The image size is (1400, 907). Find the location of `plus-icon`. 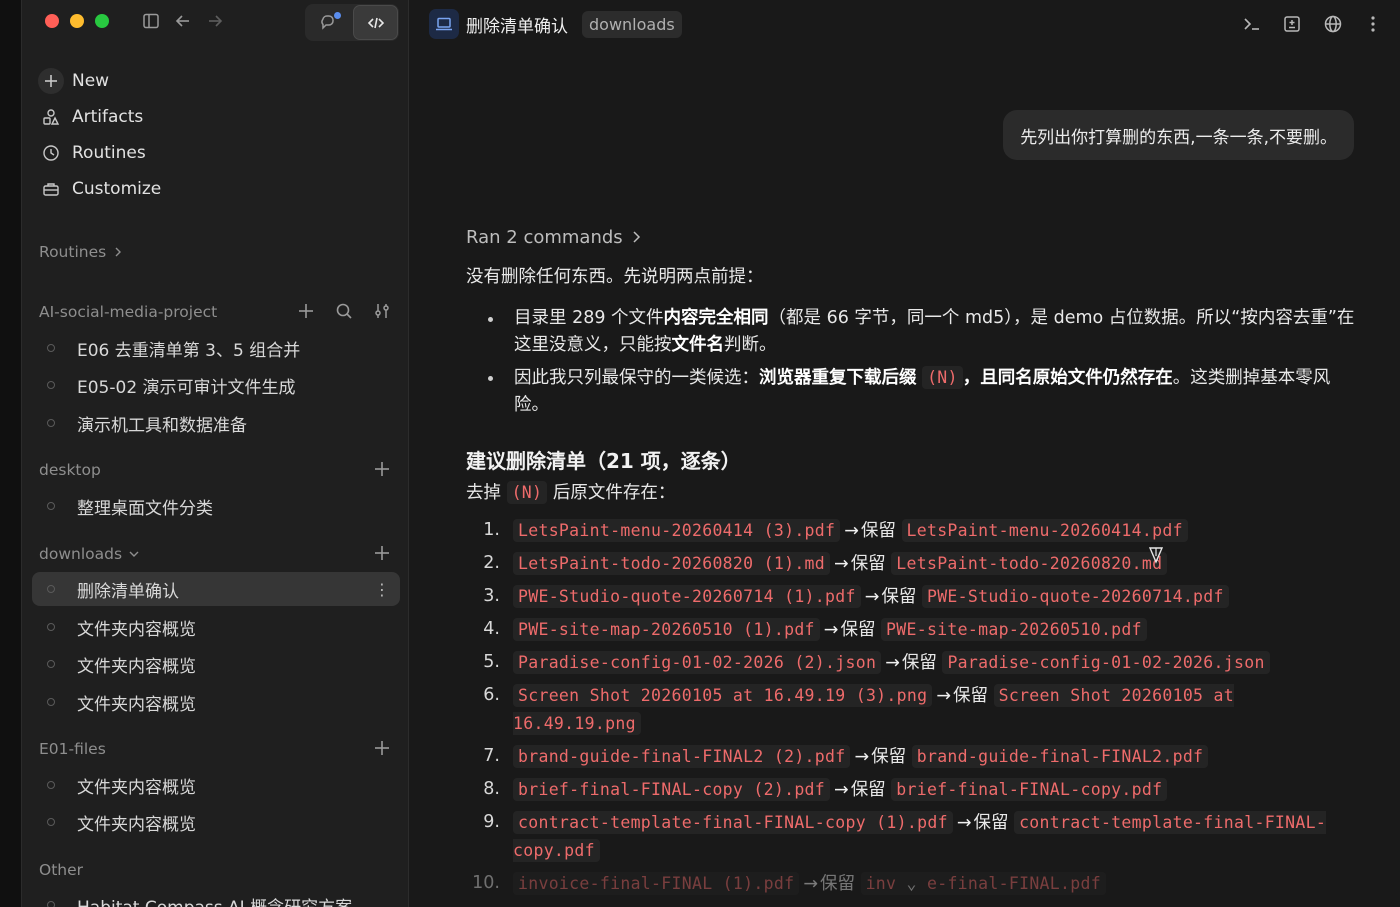

plus-icon is located at coordinates (51, 81).